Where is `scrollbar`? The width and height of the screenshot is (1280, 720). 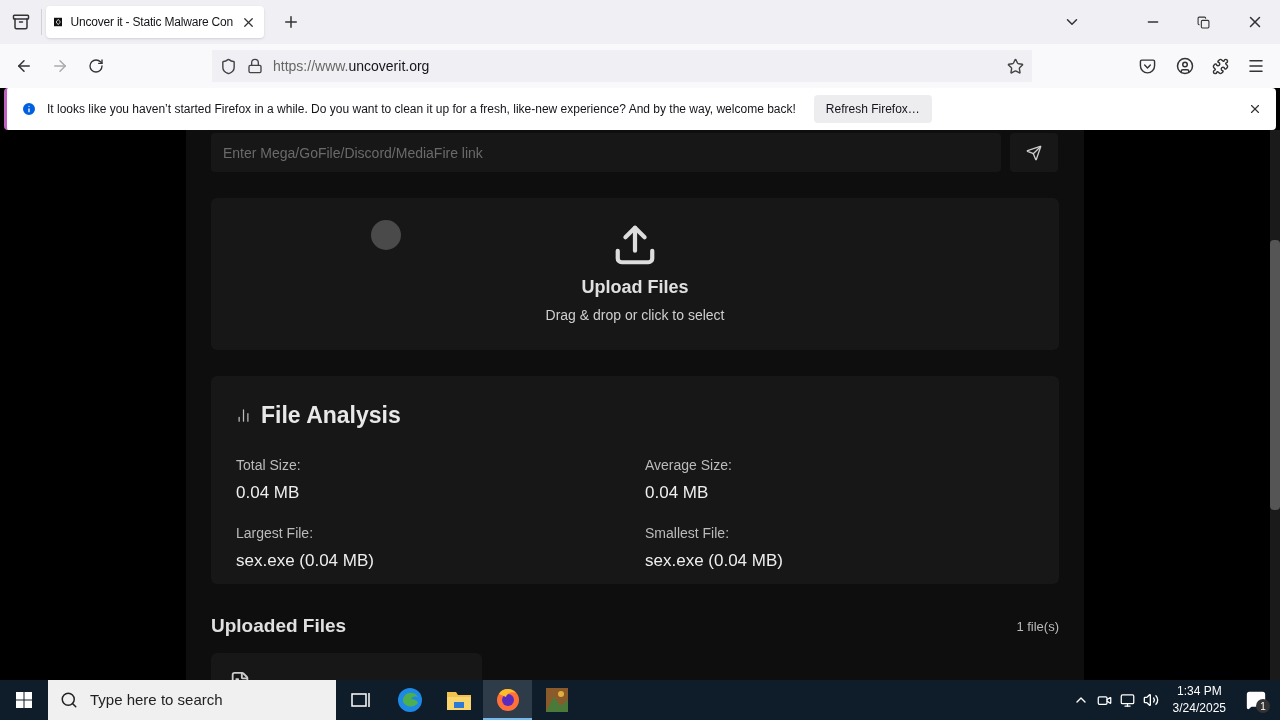 scrollbar is located at coordinates (1275, 405).